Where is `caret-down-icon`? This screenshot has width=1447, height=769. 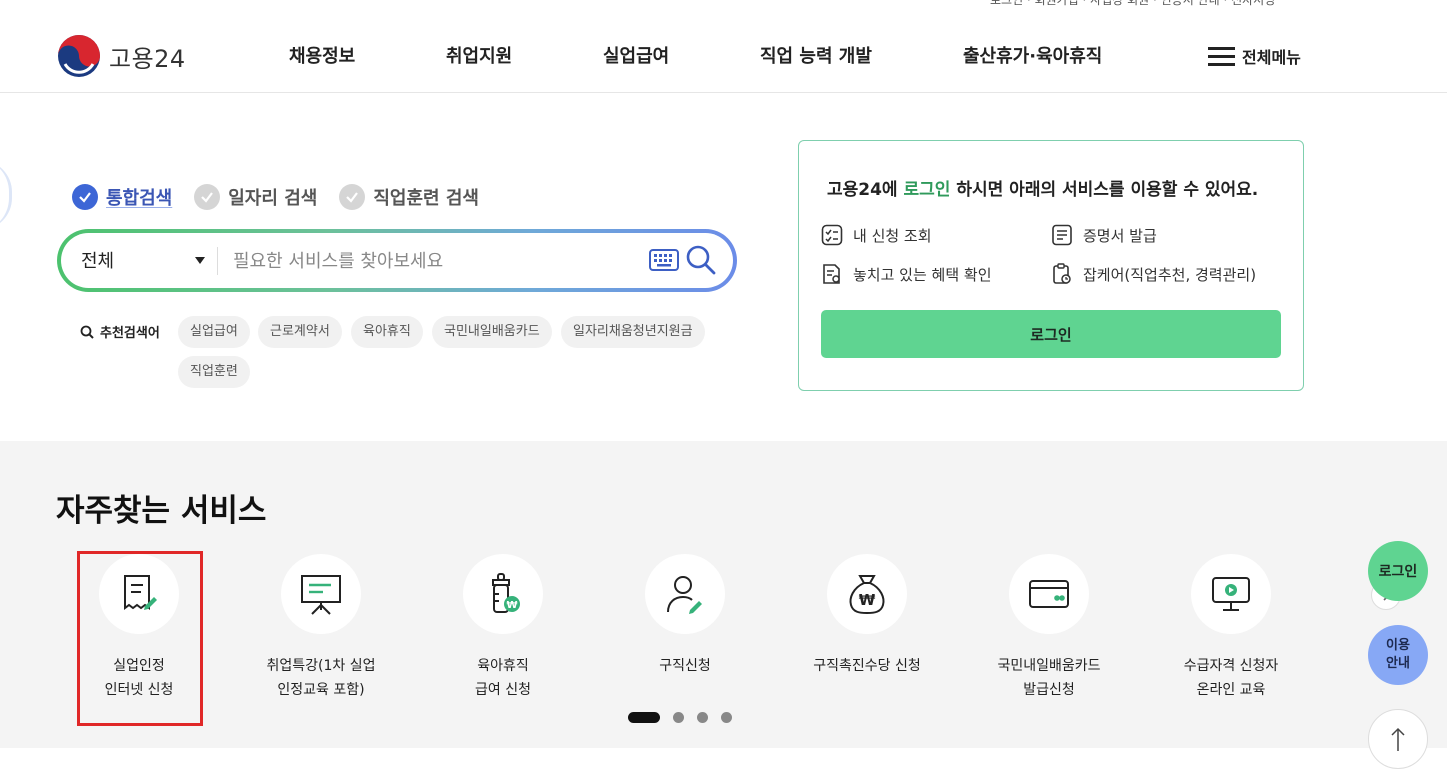 caret-down-icon is located at coordinates (200, 260).